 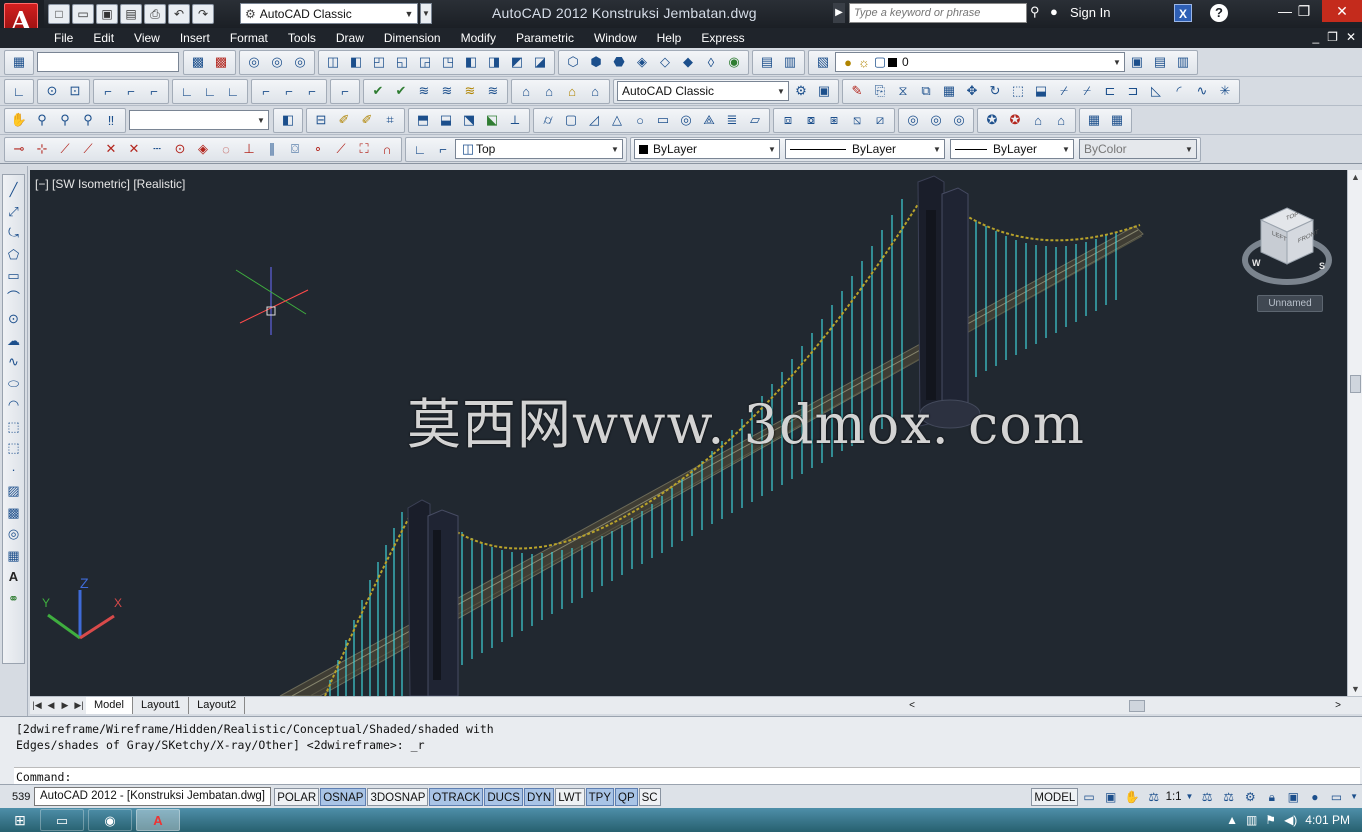 What do you see at coordinates (642, 62) in the screenshot?
I see `conceptual-icon: ◈` at bounding box center [642, 62].